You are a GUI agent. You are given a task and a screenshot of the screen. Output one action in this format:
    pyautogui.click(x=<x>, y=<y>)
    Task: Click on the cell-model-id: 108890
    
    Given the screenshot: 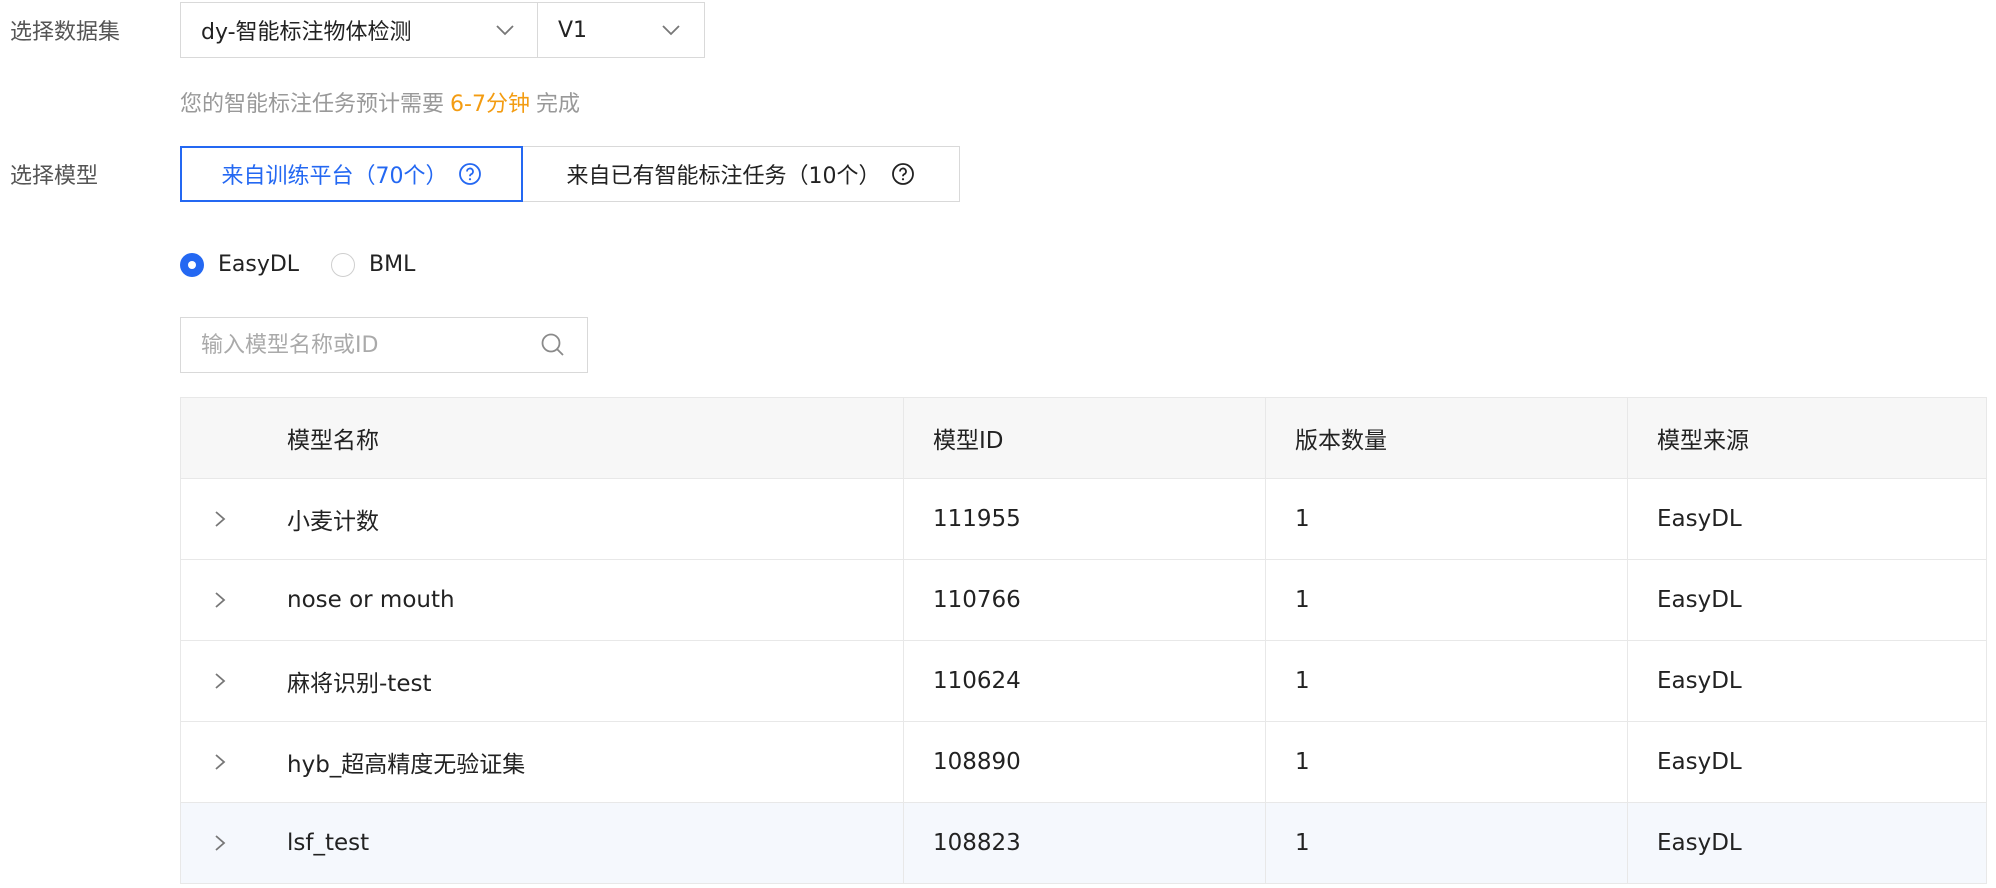 What is the action you would take?
    pyautogui.click(x=1085, y=762)
    